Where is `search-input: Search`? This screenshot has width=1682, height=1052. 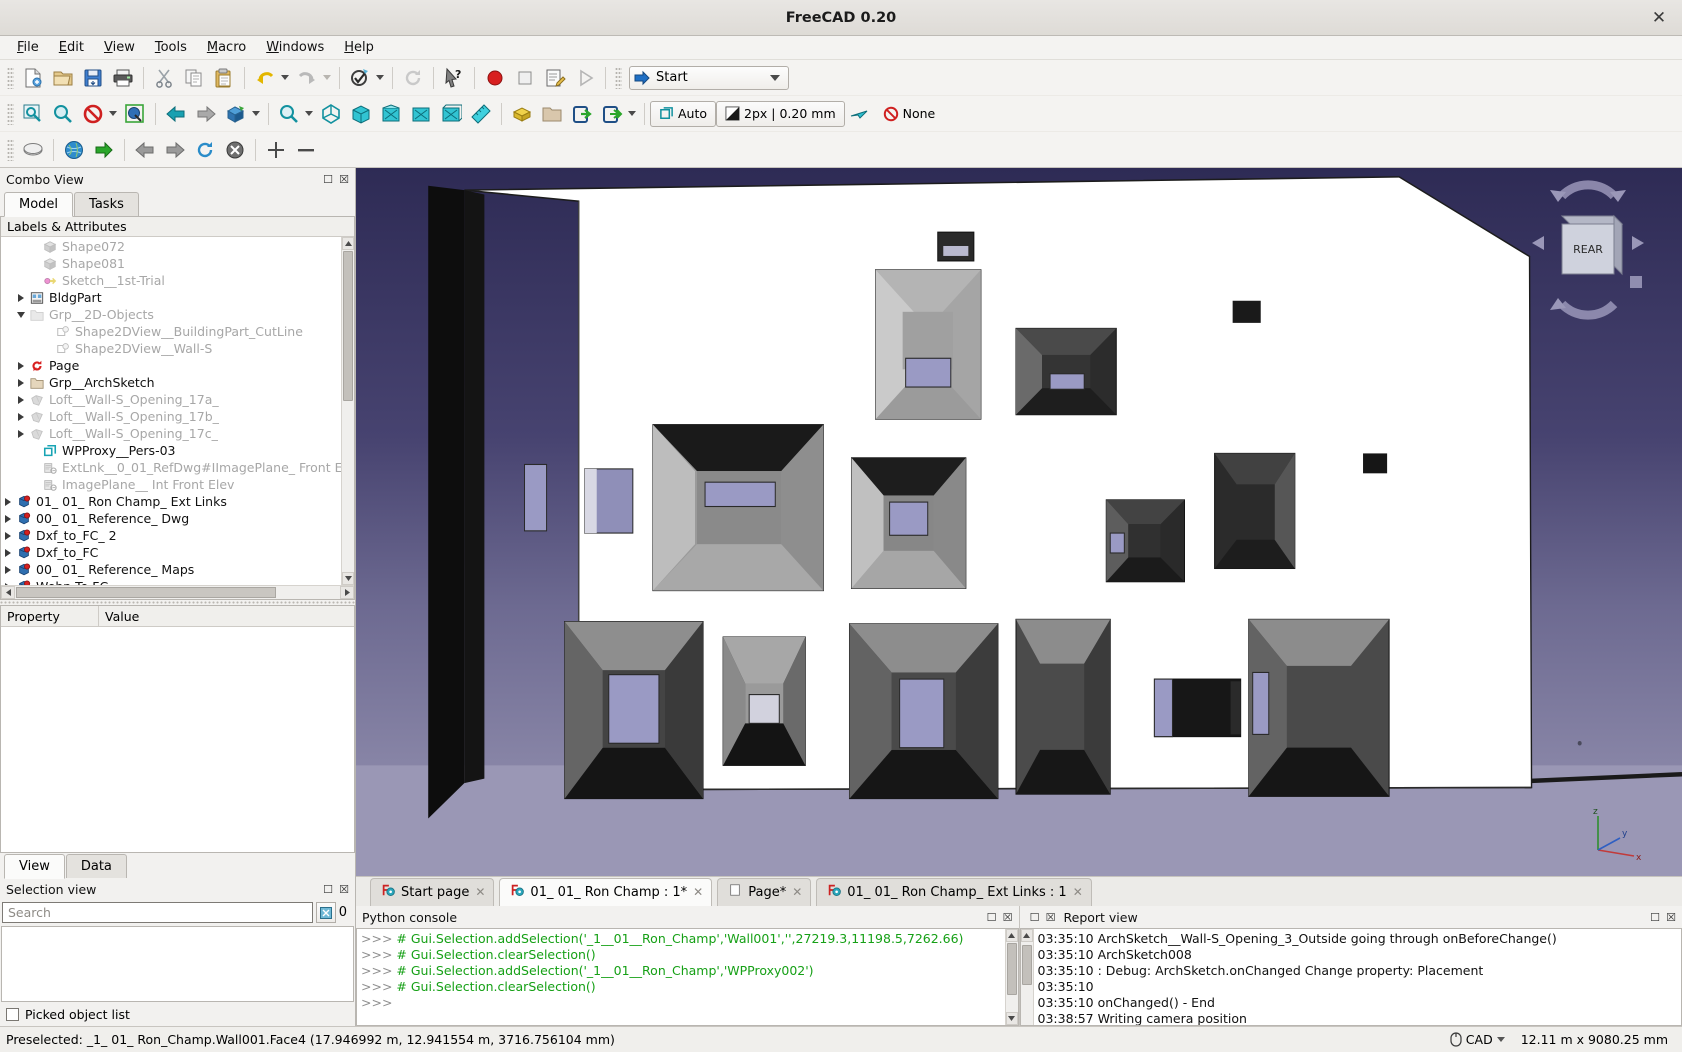
search-input: Search is located at coordinates (157, 912).